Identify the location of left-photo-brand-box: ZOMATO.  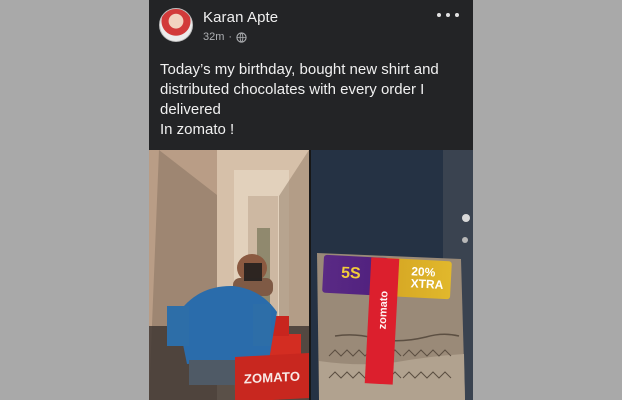
(272, 376).